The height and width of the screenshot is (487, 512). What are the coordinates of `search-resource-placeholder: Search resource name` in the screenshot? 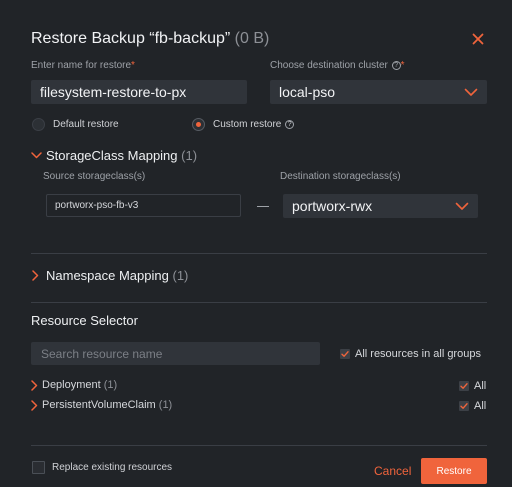 It's located at (102, 353).